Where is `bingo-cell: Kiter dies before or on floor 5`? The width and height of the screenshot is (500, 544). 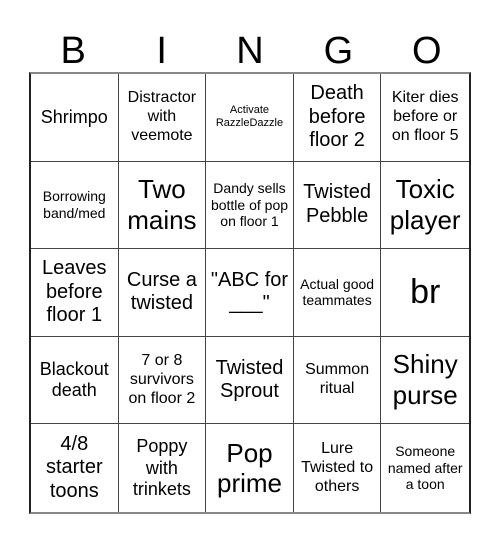
bingo-cell: Kiter dies before or on floor 5 is located at coordinates (425, 118).